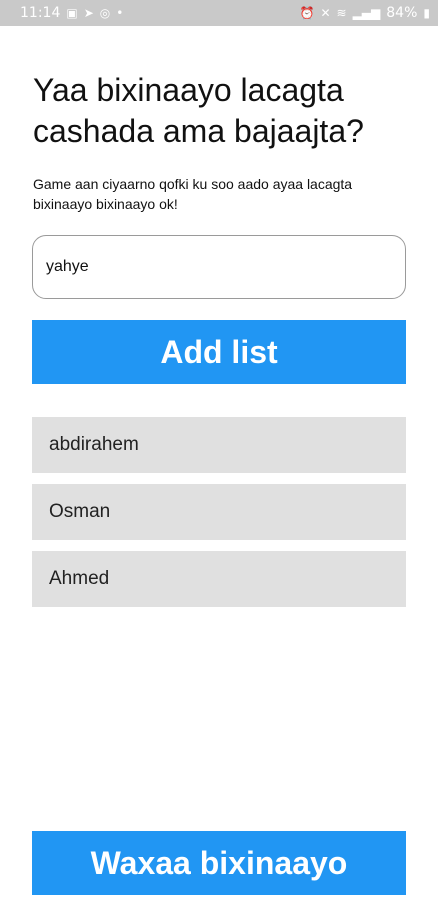 The height and width of the screenshot is (900, 438). What do you see at coordinates (341, 13) in the screenshot?
I see `wifi-icon: ≋` at bounding box center [341, 13].